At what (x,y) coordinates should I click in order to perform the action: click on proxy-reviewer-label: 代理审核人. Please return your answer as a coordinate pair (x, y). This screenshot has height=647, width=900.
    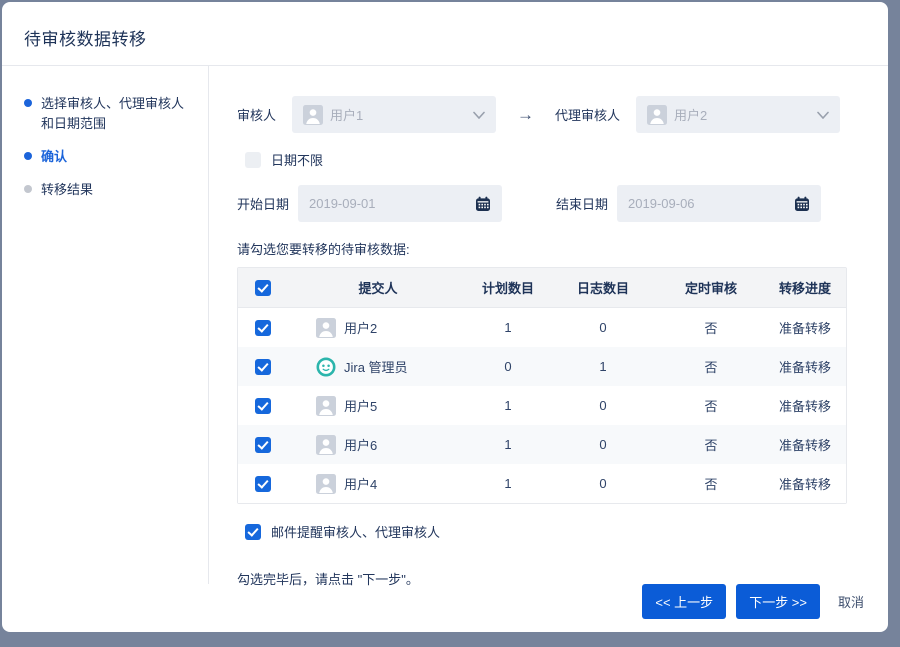
    Looking at the image, I should click on (588, 115).